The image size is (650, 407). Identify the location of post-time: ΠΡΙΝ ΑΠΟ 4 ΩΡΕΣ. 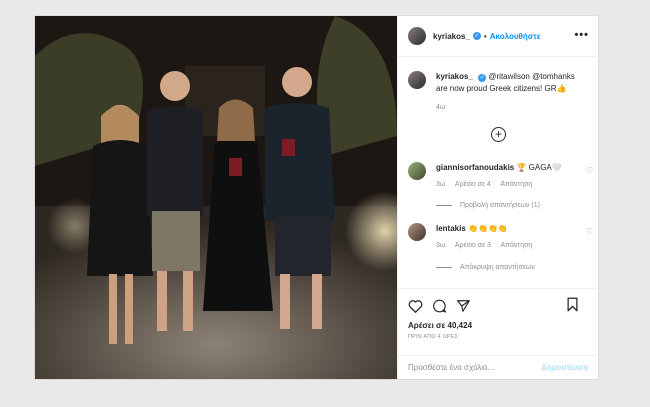
(433, 337).